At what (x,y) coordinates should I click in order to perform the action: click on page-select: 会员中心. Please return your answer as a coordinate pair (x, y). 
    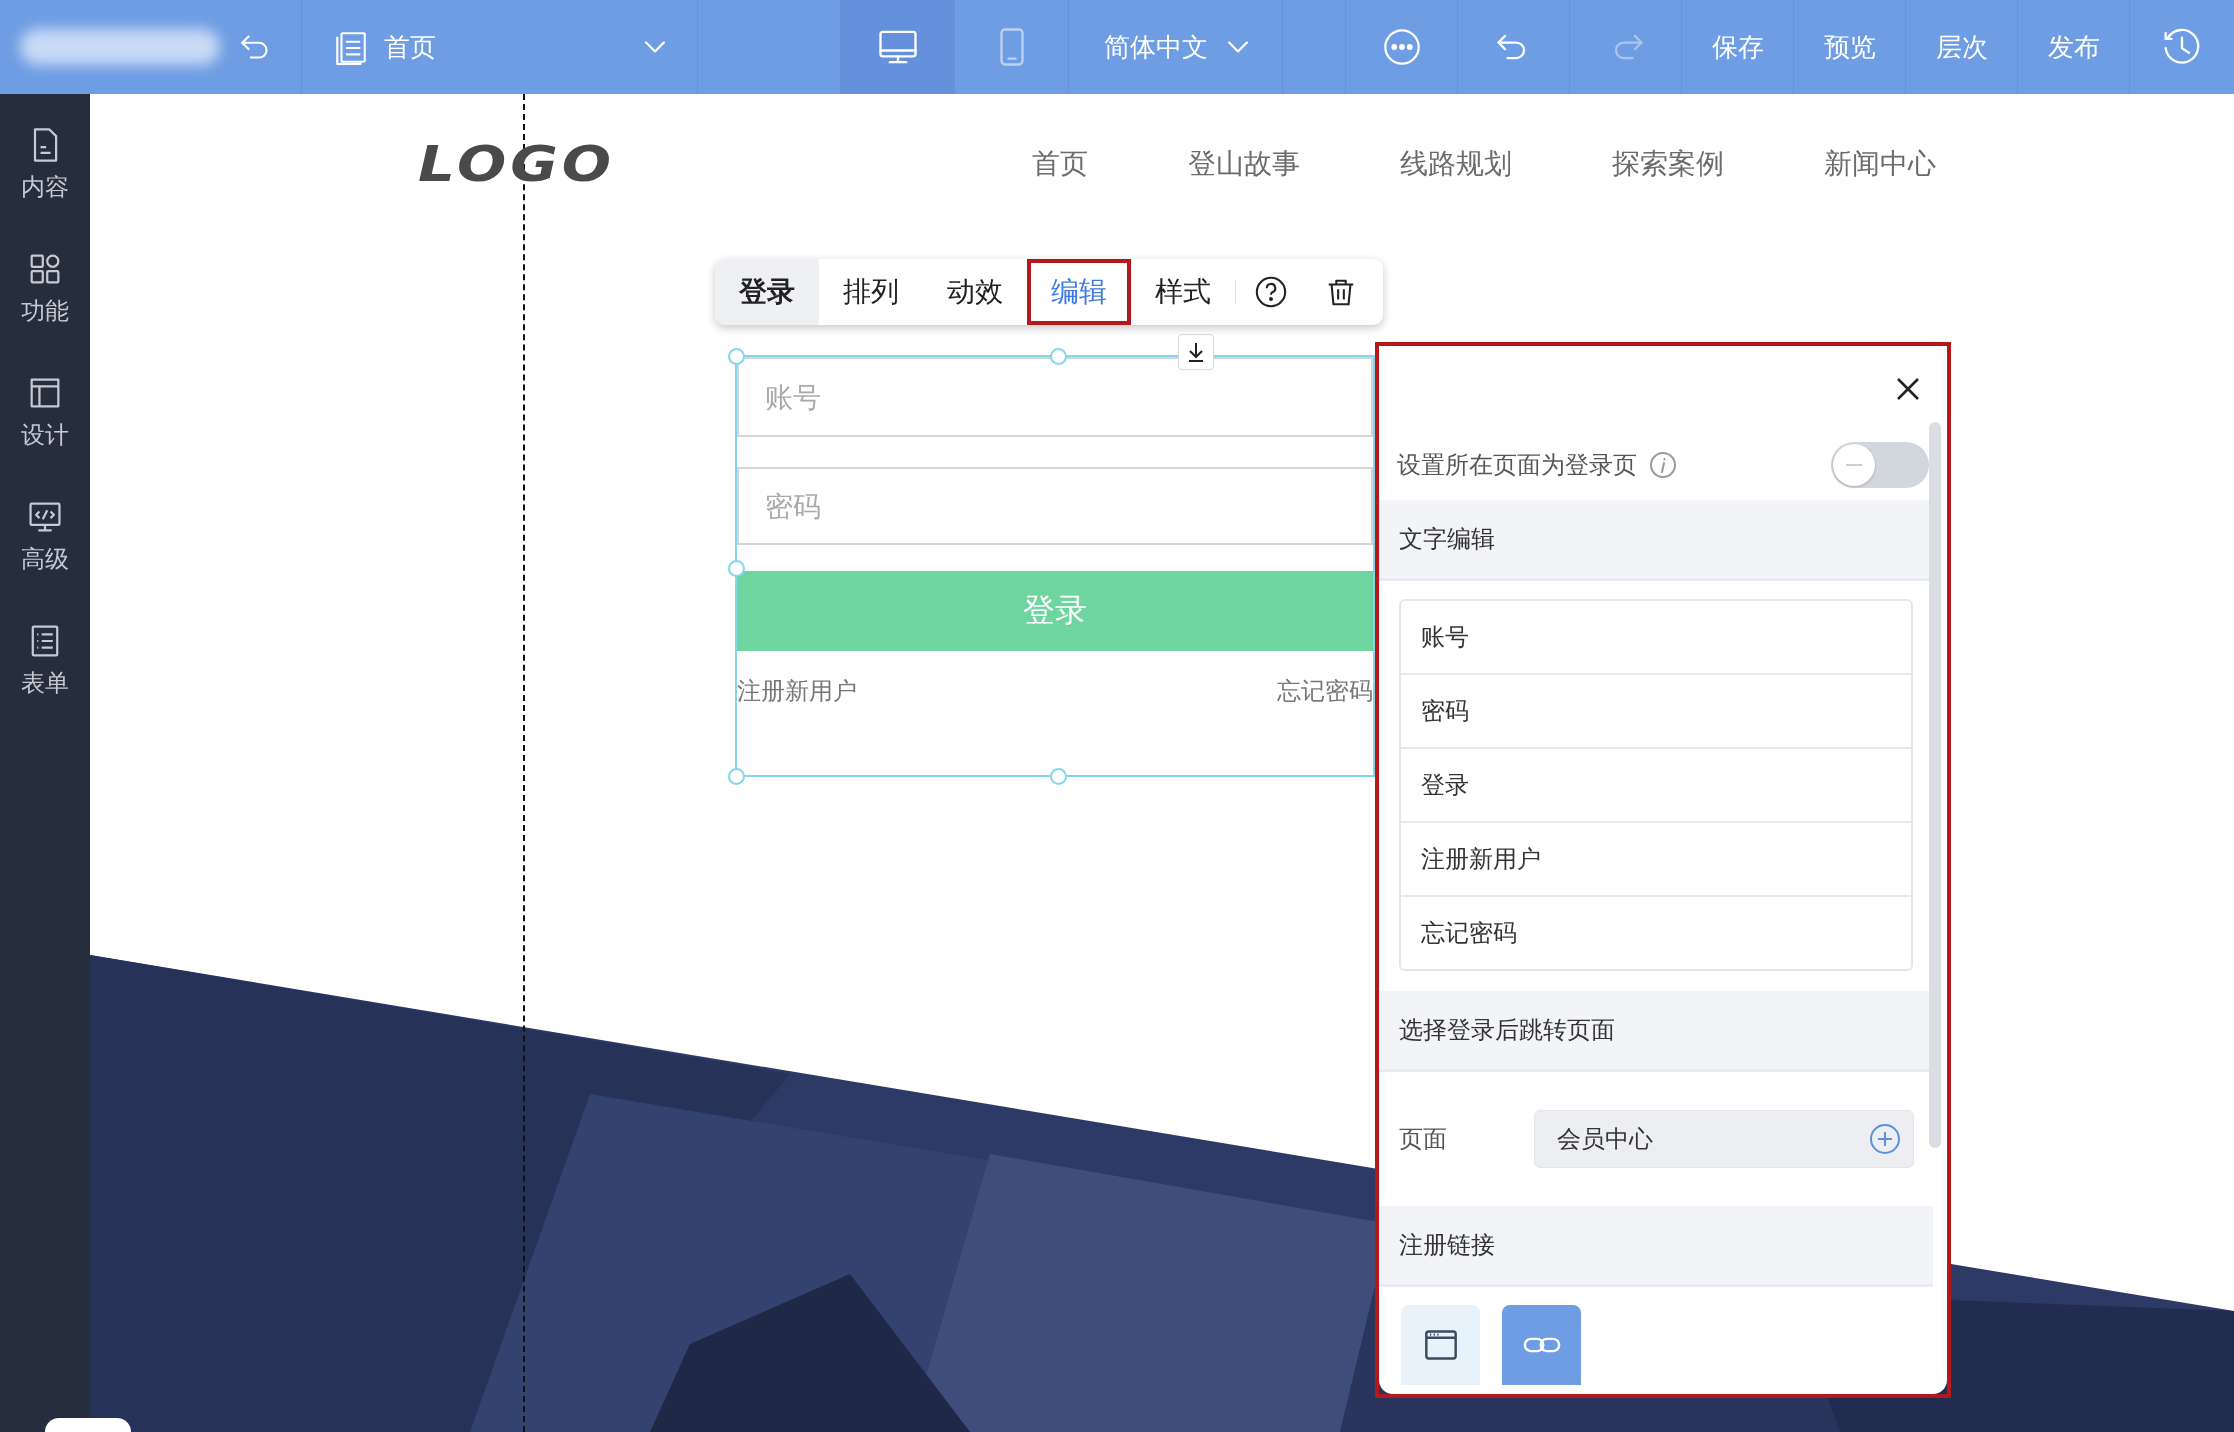
    Looking at the image, I should click on (1724, 1139).